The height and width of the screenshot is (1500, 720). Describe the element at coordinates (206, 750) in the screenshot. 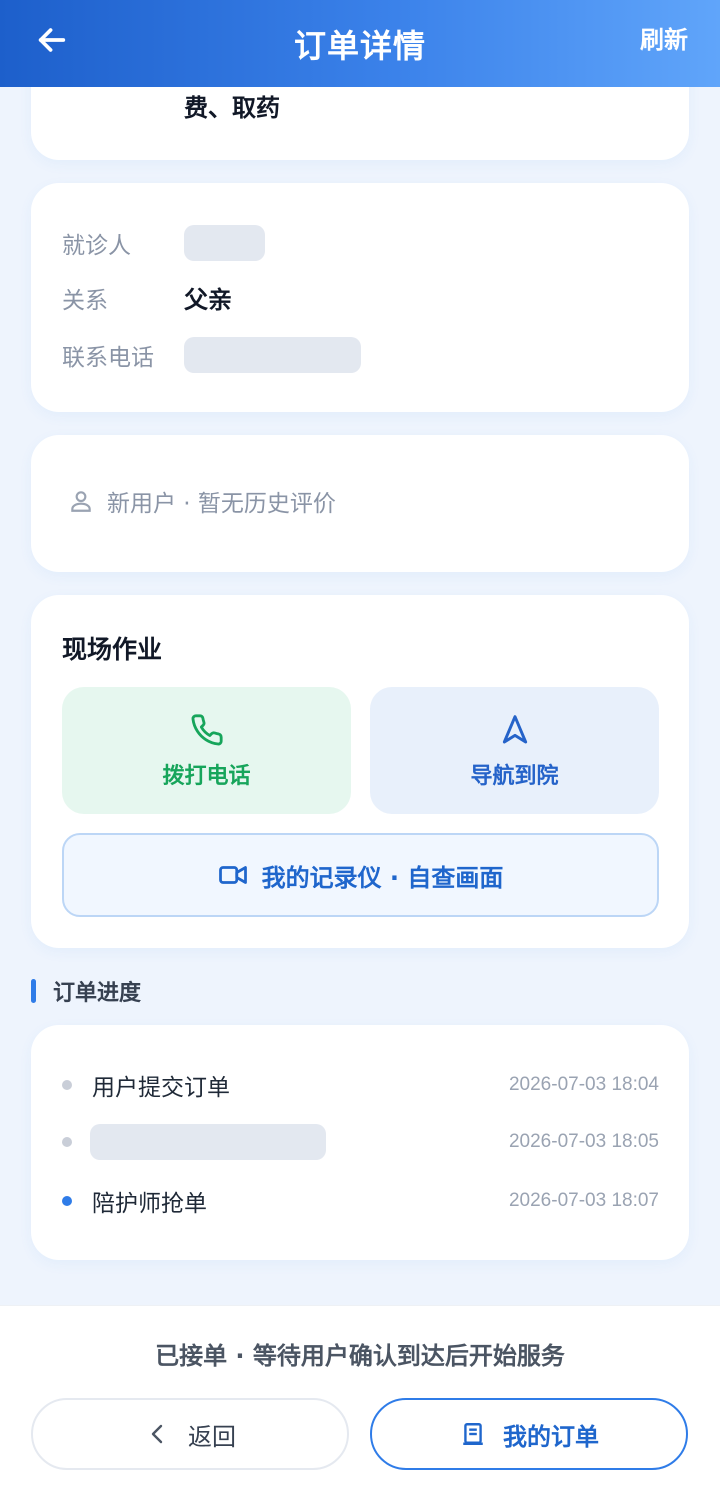

I see `call-button: 拨打电话` at that location.